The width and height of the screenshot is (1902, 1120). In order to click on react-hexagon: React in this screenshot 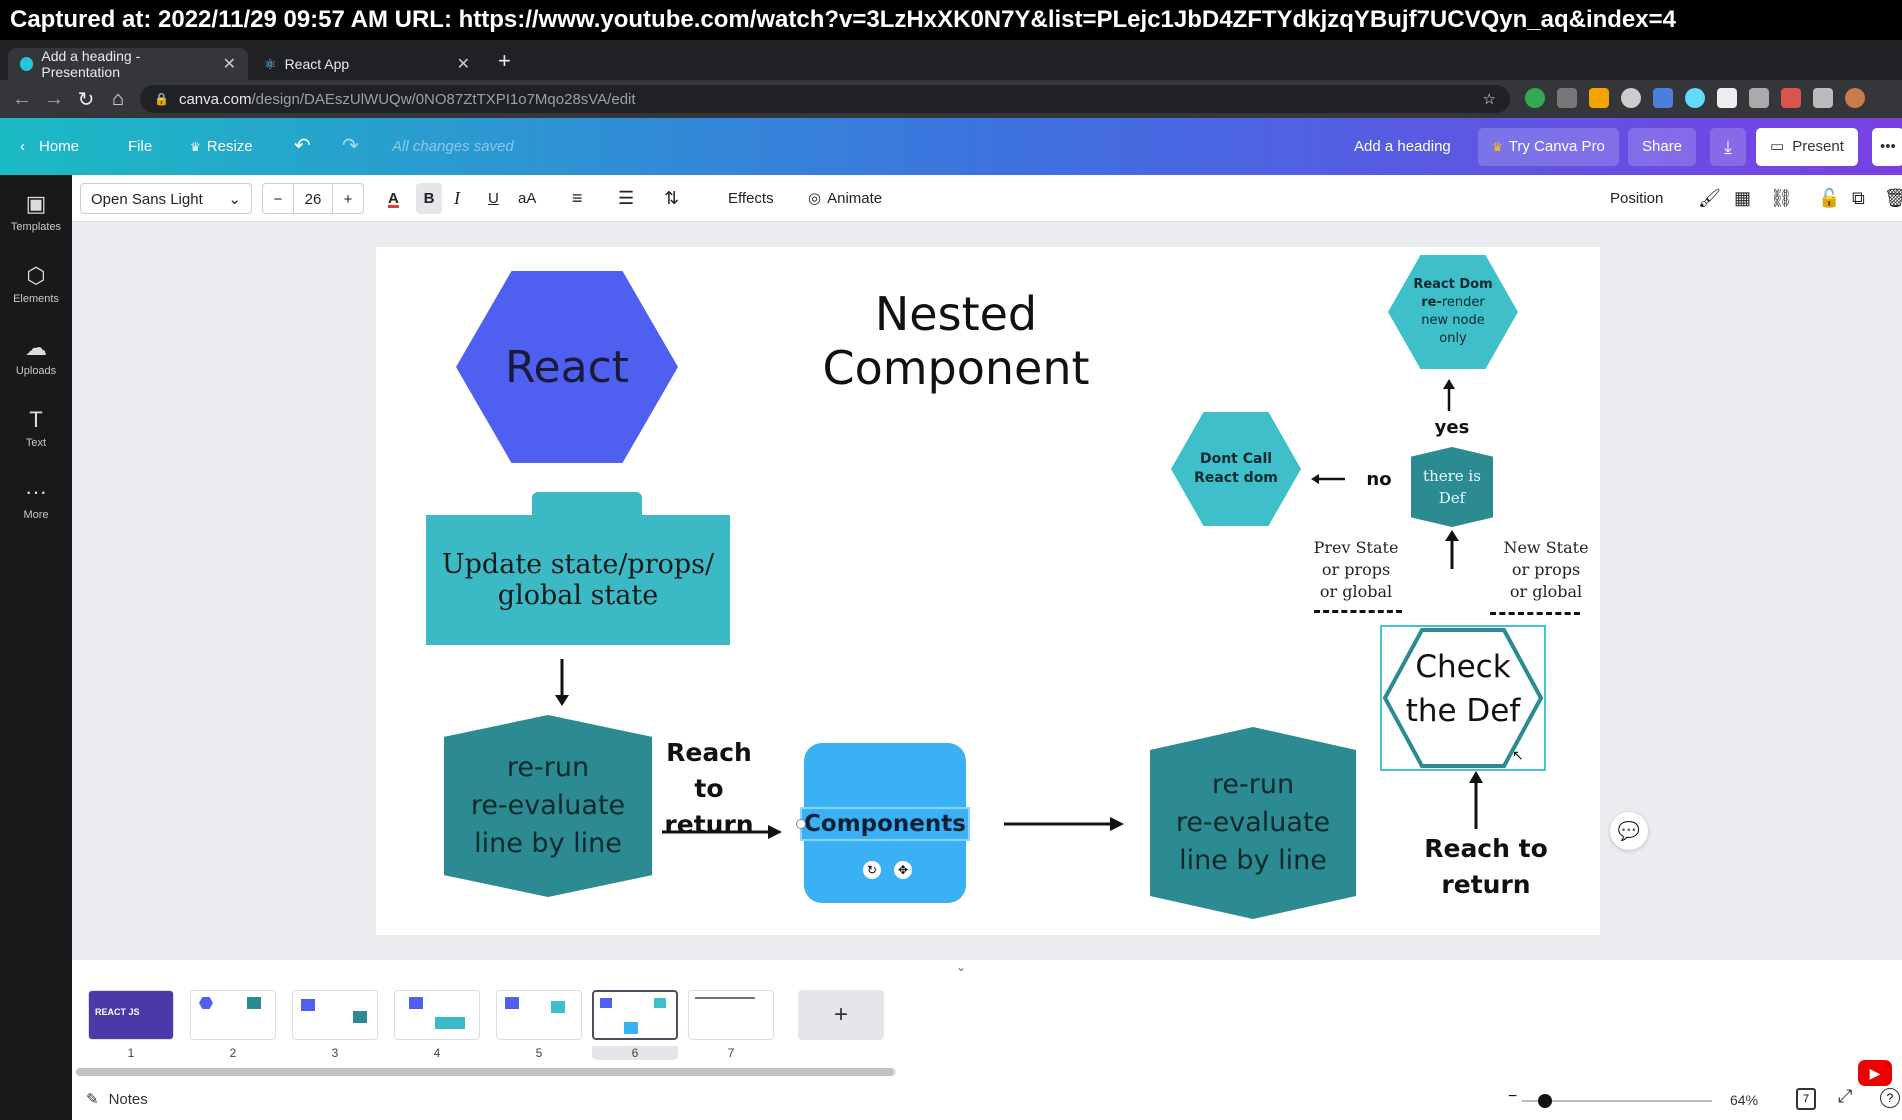, I will do `click(567, 367)`.